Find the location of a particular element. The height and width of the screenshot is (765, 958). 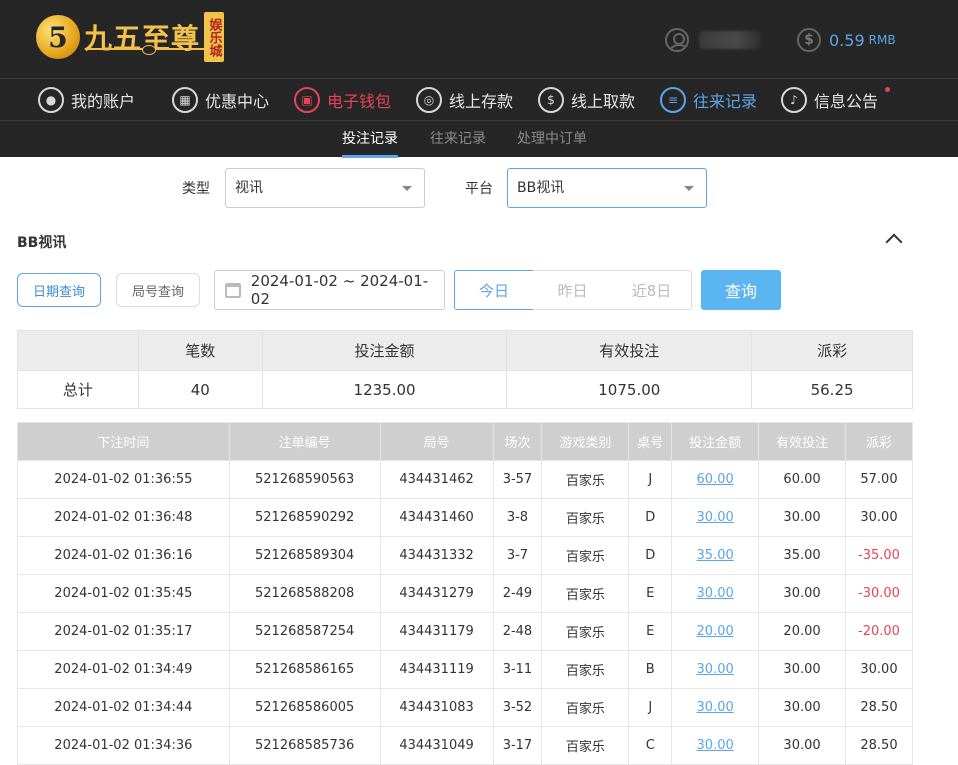

balance: $ 0.59 RMB is located at coordinates (846, 40).